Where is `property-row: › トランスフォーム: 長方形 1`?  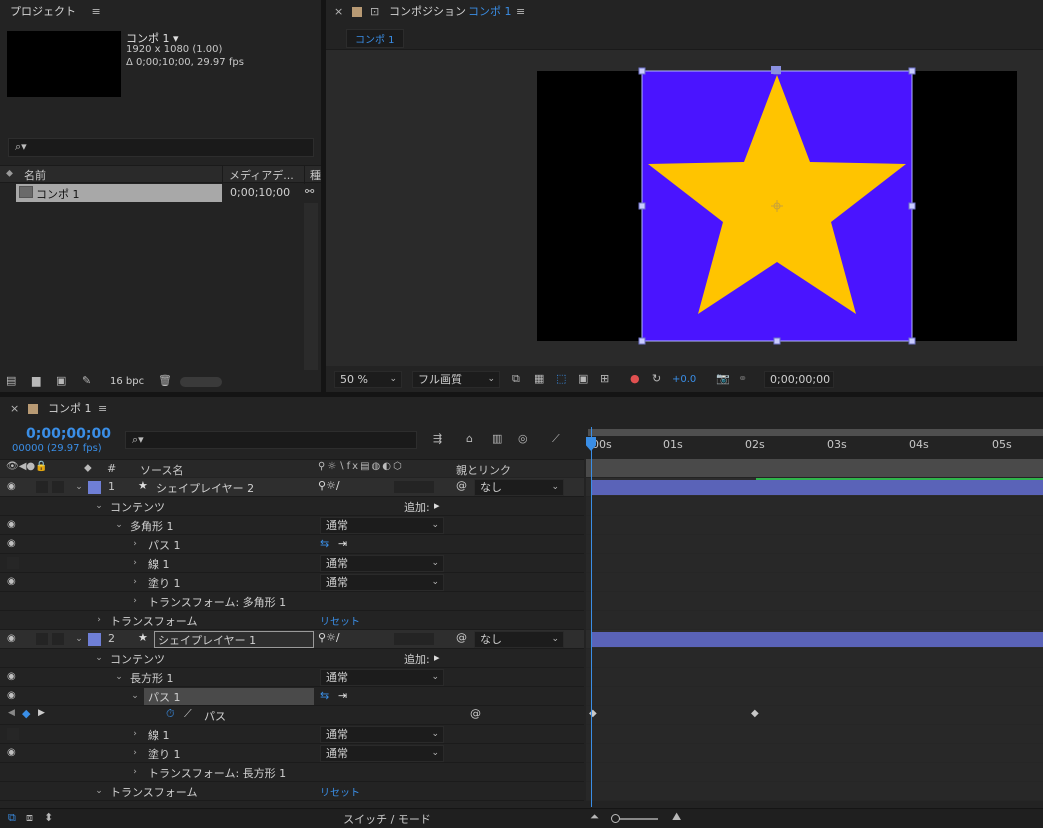 property-row: › トランスフォーム: 長方形 1 is located at coordinates (292, 772).